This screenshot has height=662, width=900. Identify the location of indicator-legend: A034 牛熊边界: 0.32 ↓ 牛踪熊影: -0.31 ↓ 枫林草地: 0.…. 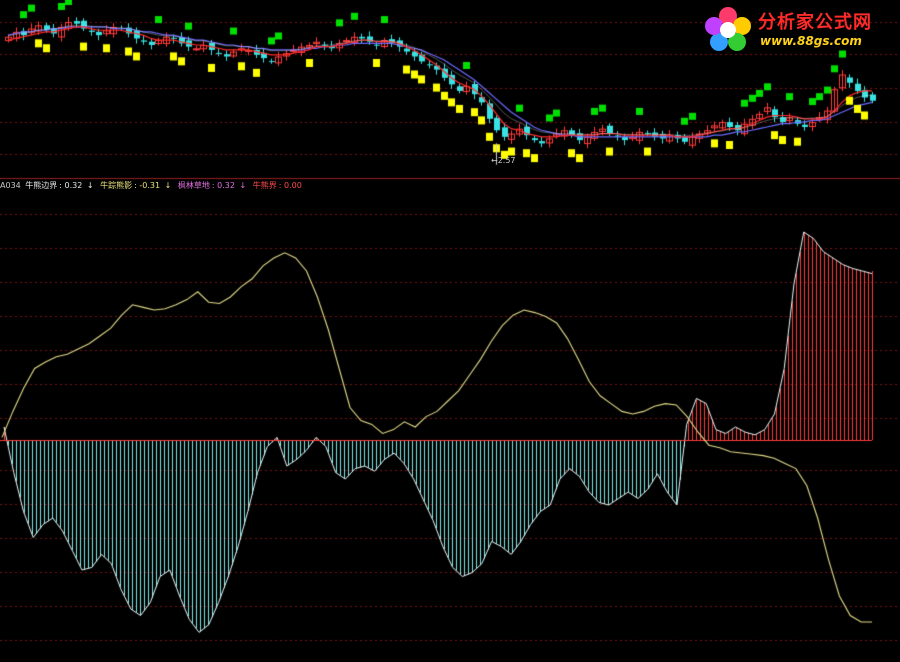
(153, 186).